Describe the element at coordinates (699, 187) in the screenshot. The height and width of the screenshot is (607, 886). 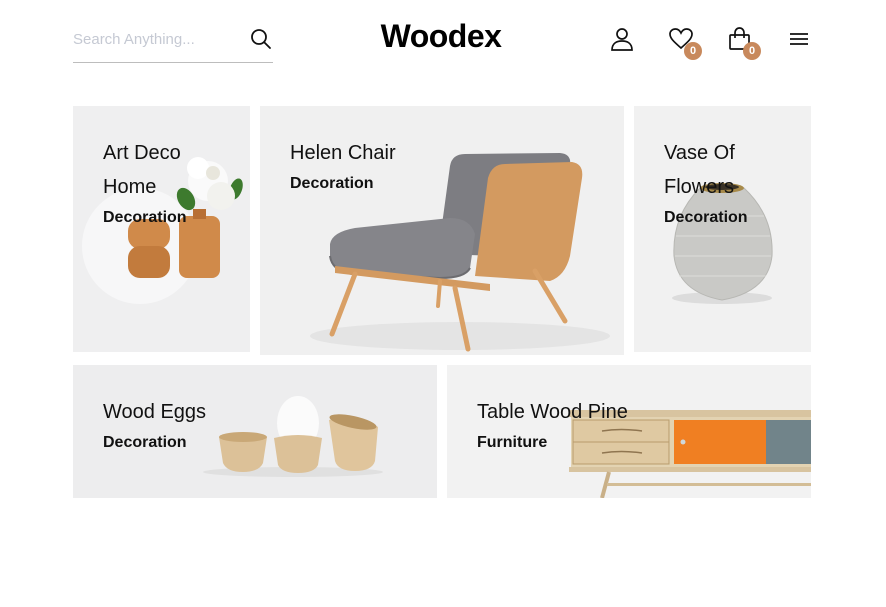
I see `card-title-line-2: Flowers` at that location.